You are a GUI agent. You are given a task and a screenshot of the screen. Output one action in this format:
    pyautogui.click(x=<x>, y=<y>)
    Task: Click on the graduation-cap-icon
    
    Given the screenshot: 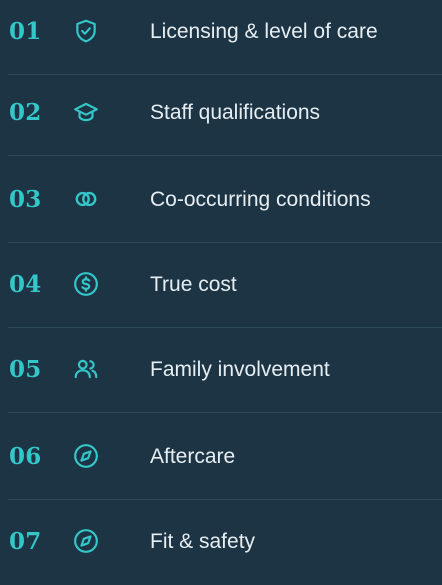 What is the action you would take?
    pyautogui.click(x=86, y=112)
    